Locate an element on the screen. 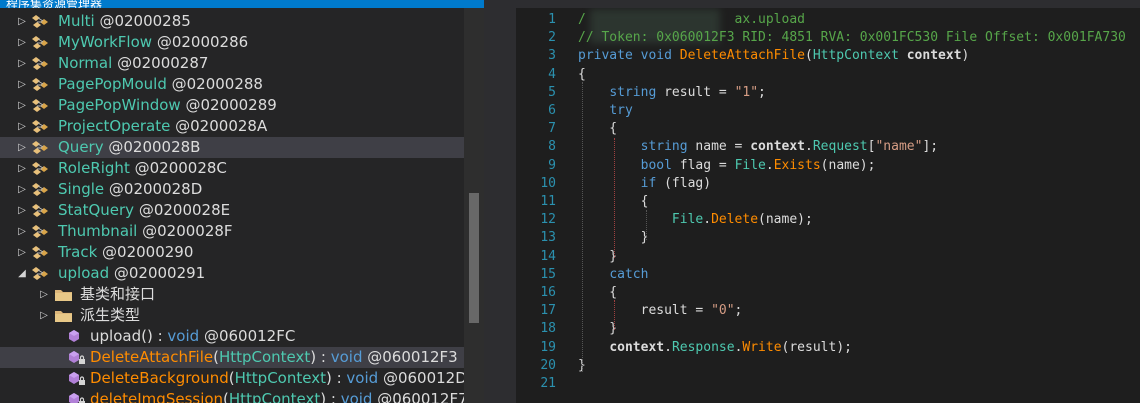 The height and width of the screenshot is (403, 1140). line-number: 7 is located at coordinates (552, 129).